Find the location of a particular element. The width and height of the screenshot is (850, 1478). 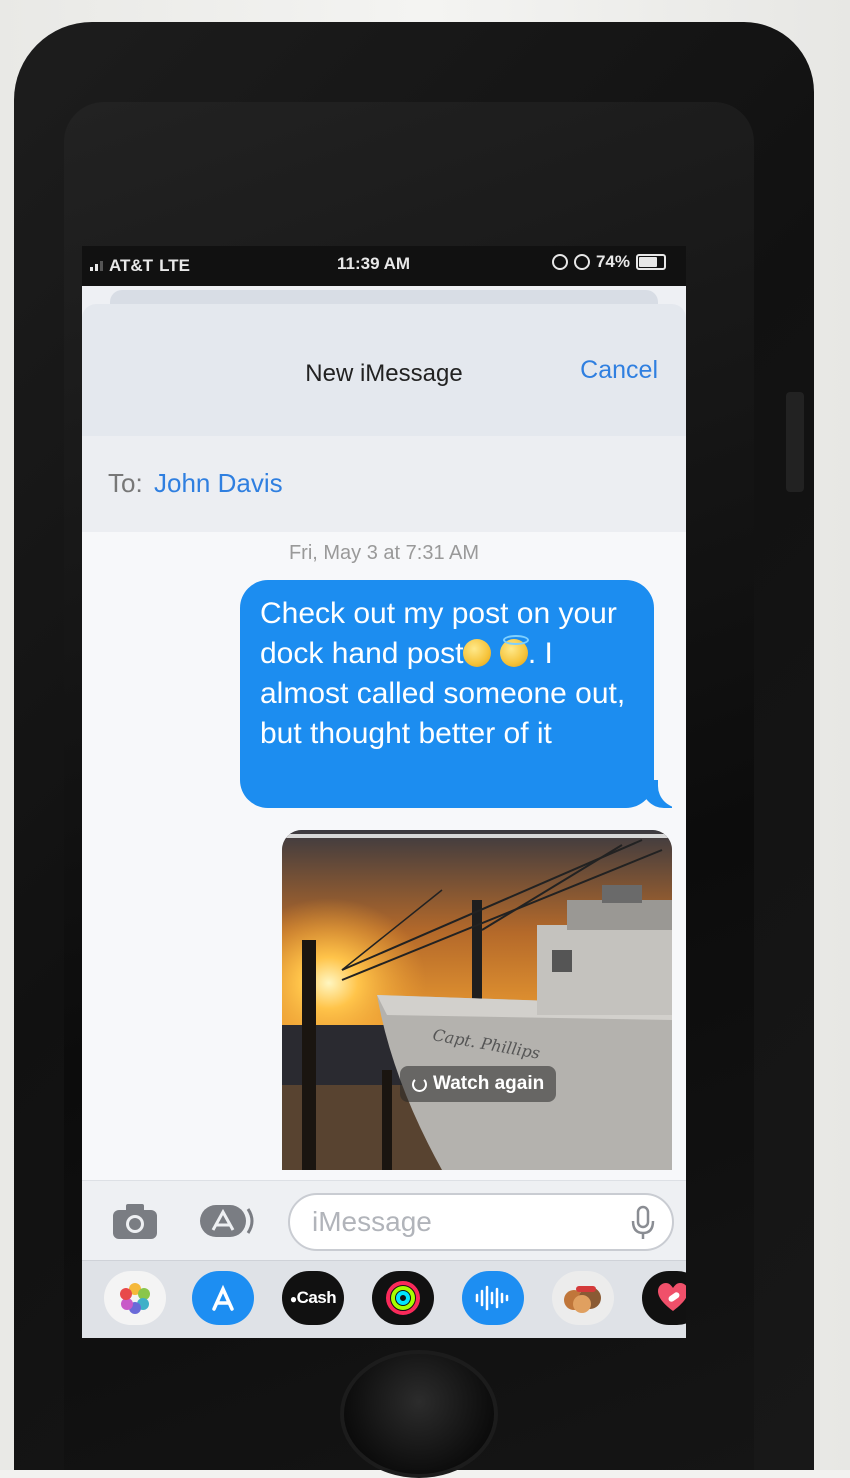

activity-icon is located at coordinates (403, 1298).